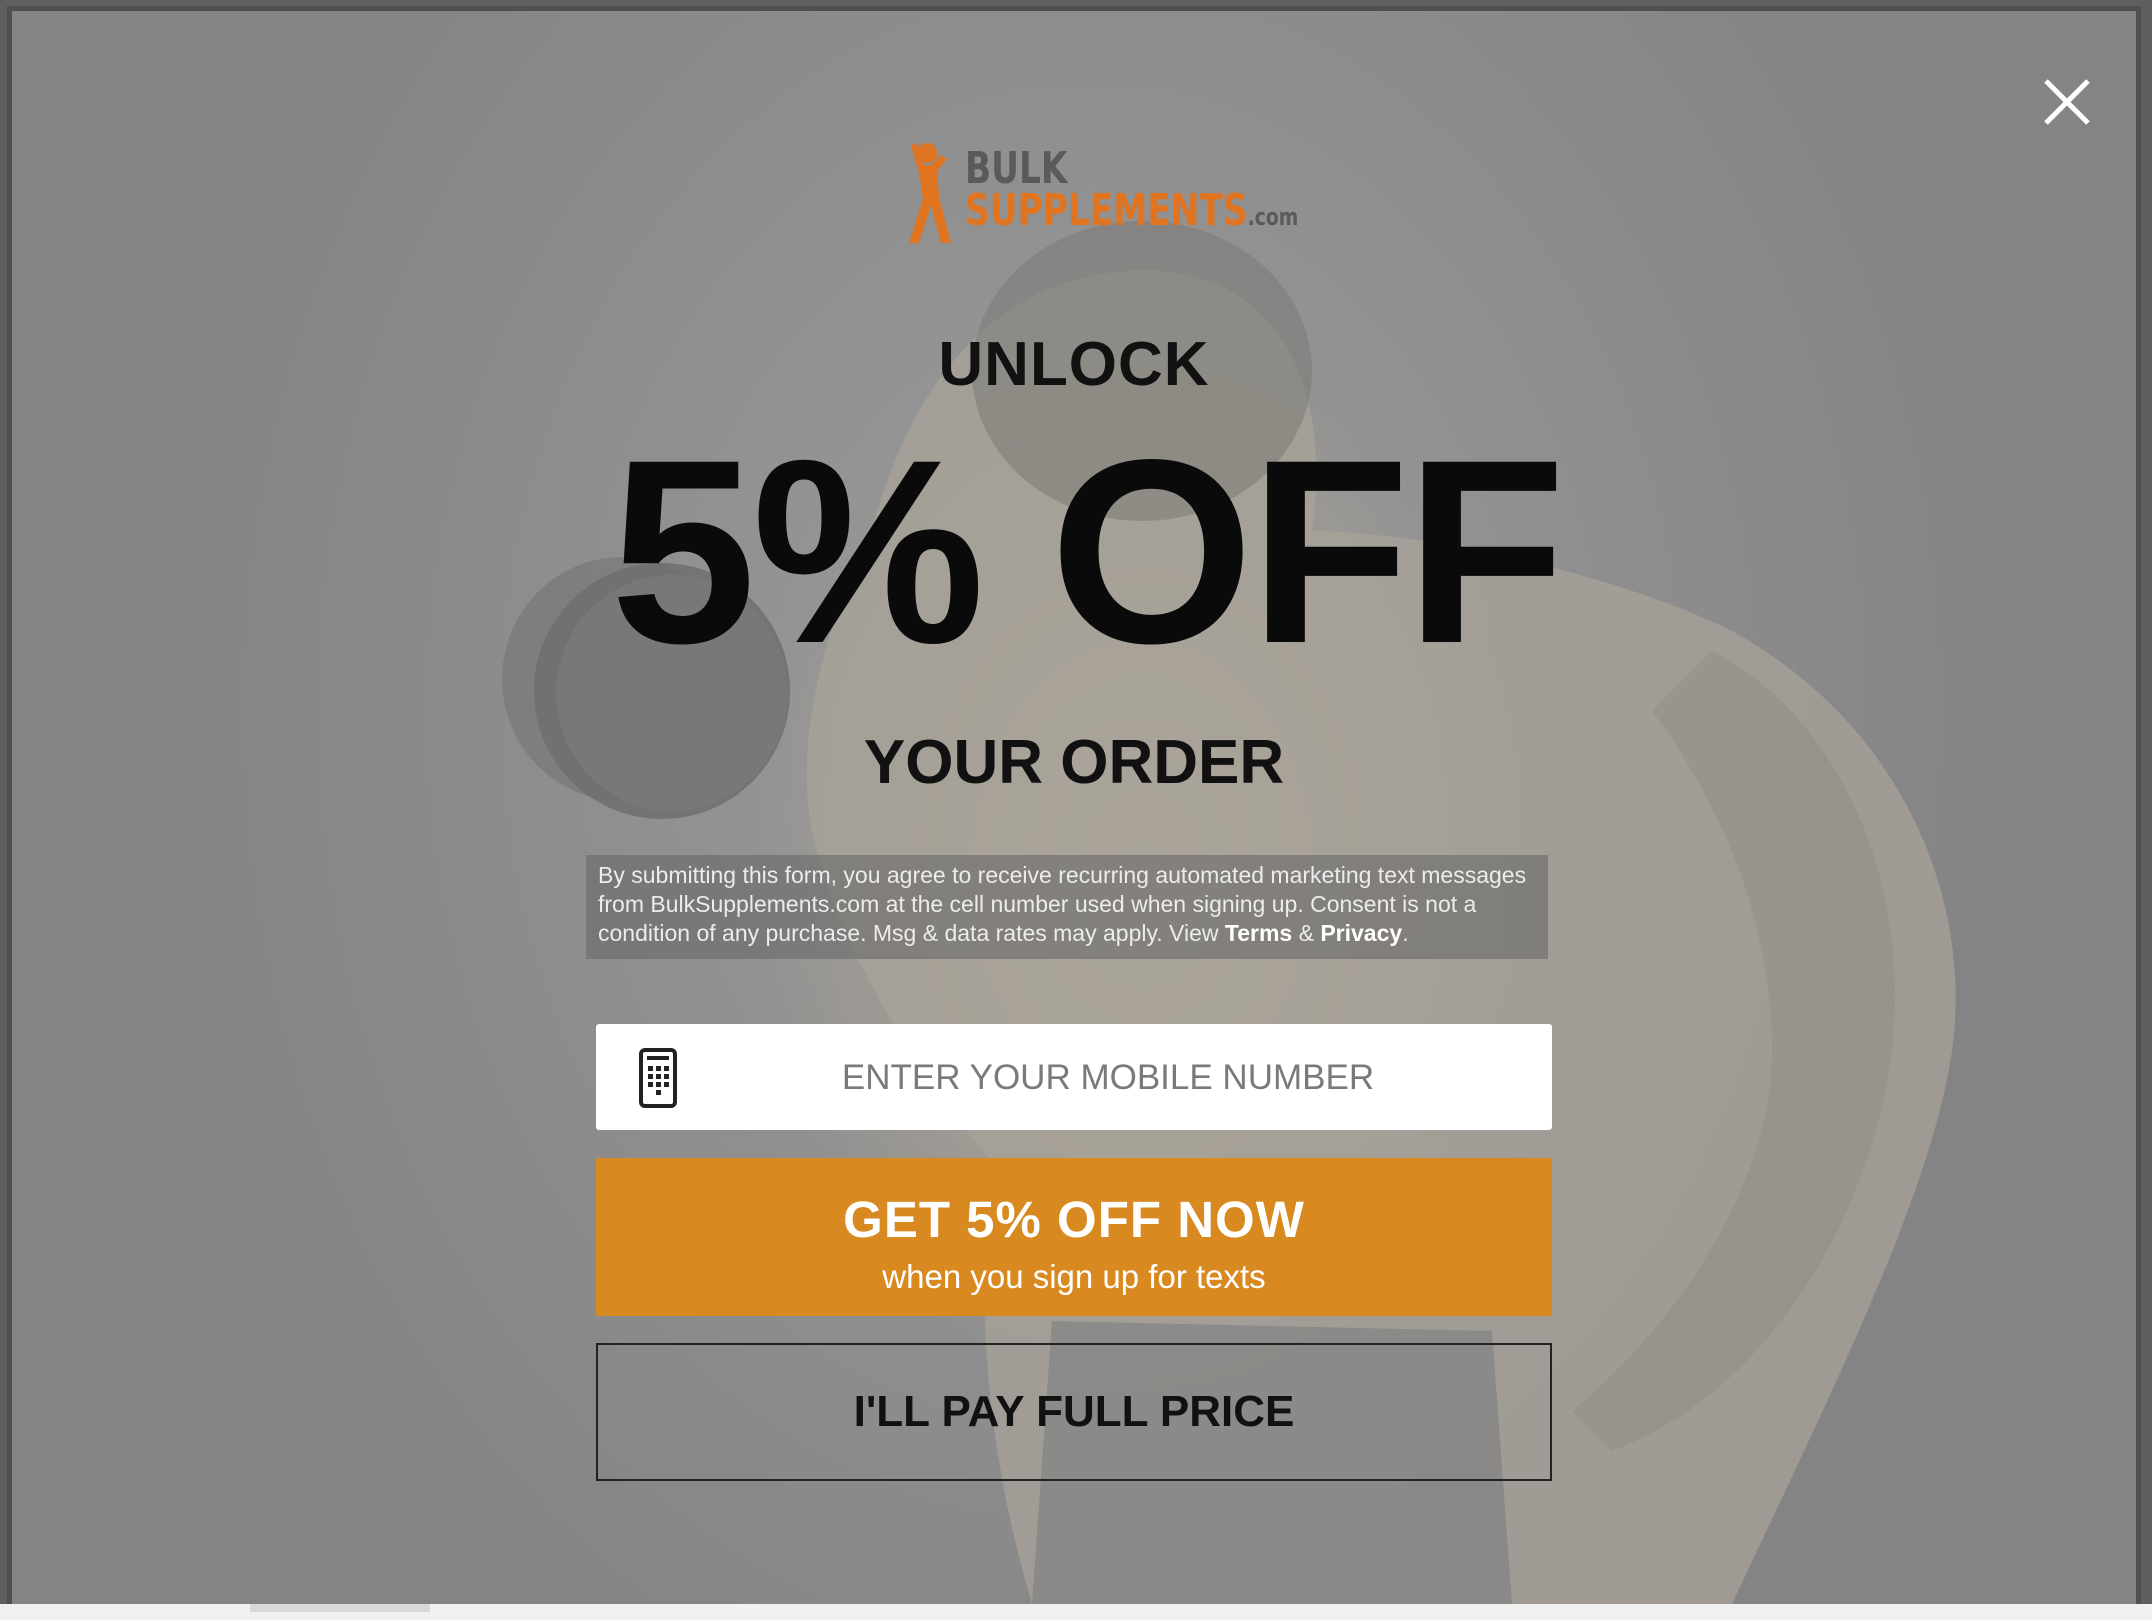 The height and width of the screenshot is (1620, 2152). I want to click on mobile-number-input, so click(1108, 1078).